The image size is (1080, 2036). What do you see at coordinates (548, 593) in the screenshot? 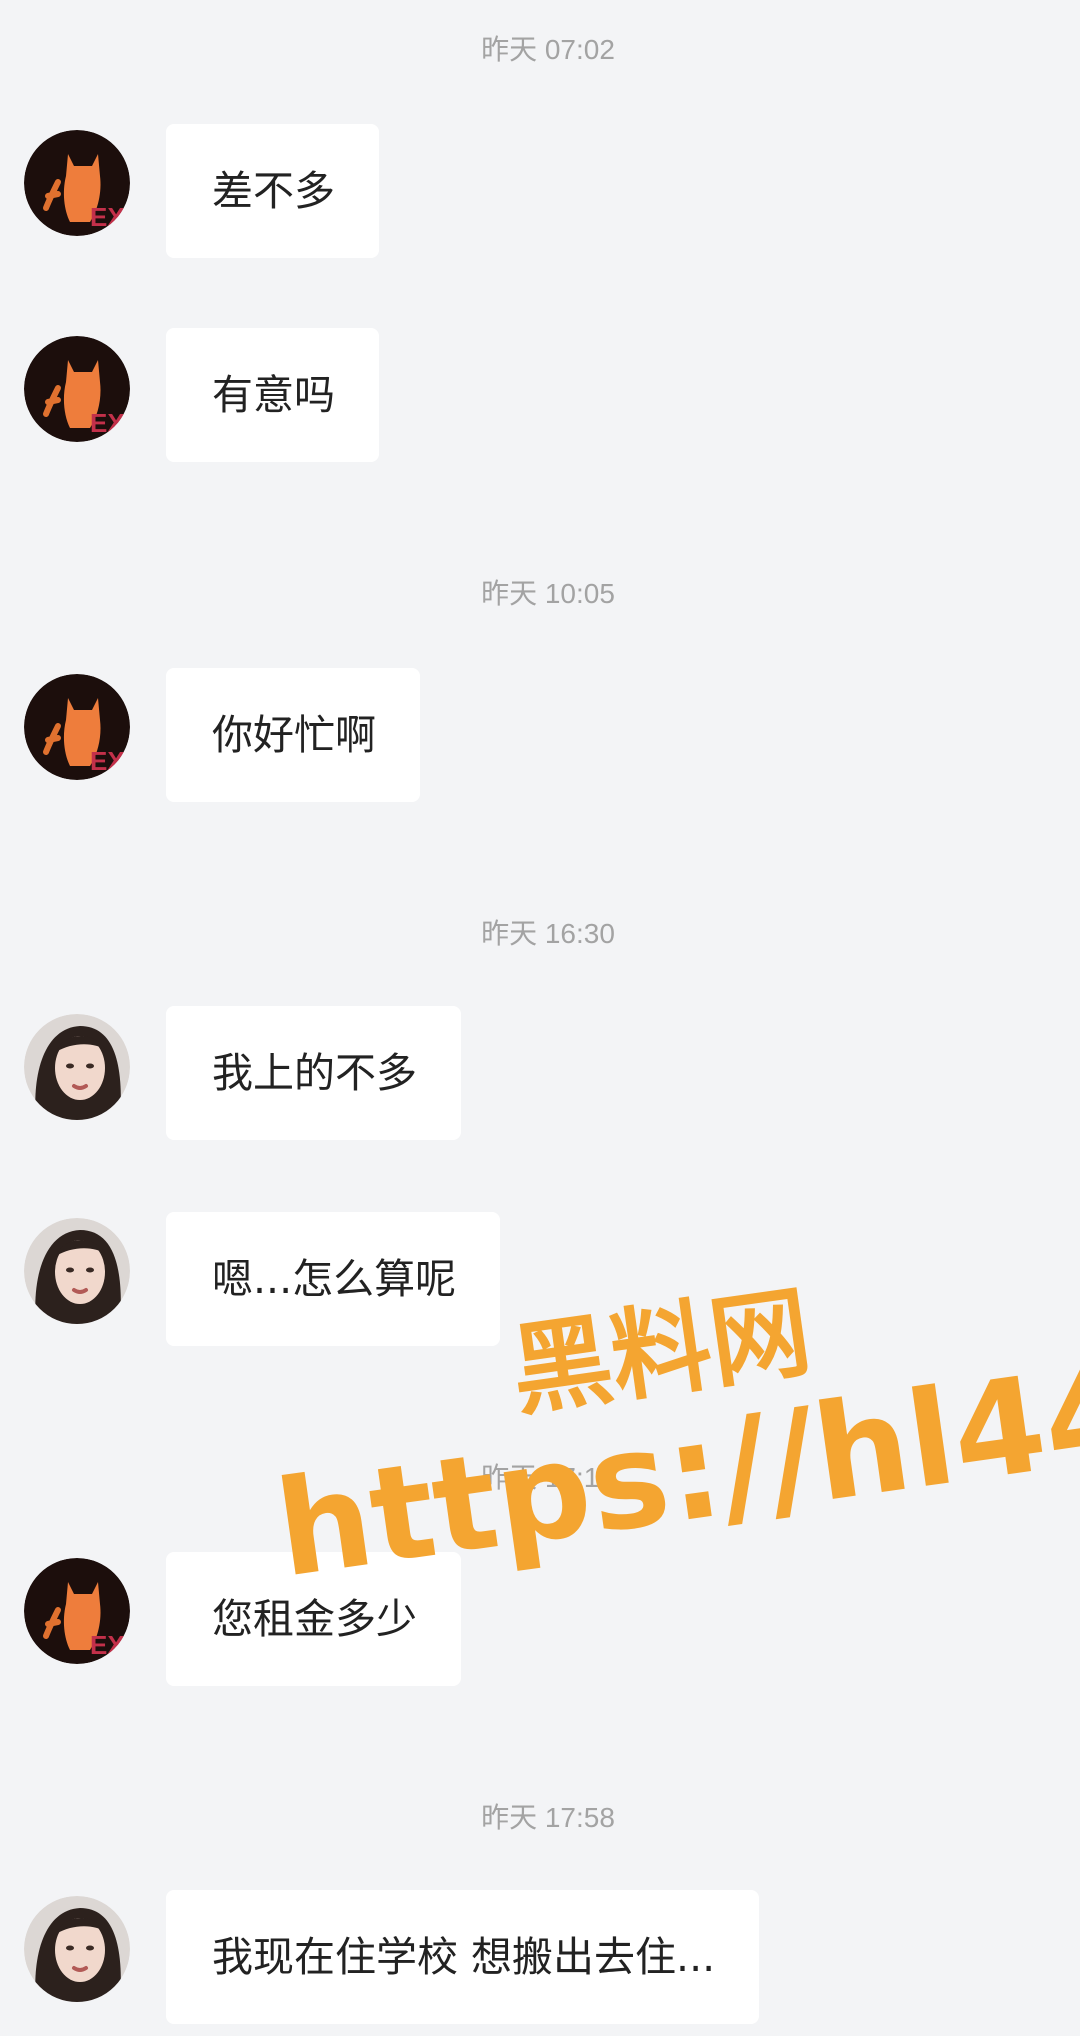
I see `timestamp: 昨天 10:05` at bounding box center [548, 593].